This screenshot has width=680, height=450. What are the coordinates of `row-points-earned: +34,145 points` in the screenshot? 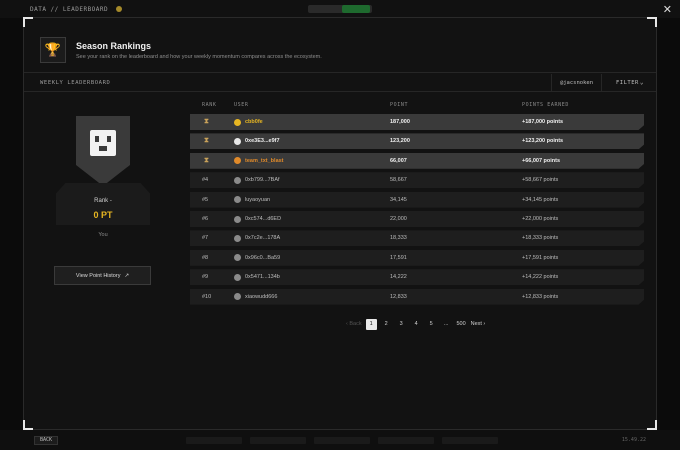 It's located at (540, 199).